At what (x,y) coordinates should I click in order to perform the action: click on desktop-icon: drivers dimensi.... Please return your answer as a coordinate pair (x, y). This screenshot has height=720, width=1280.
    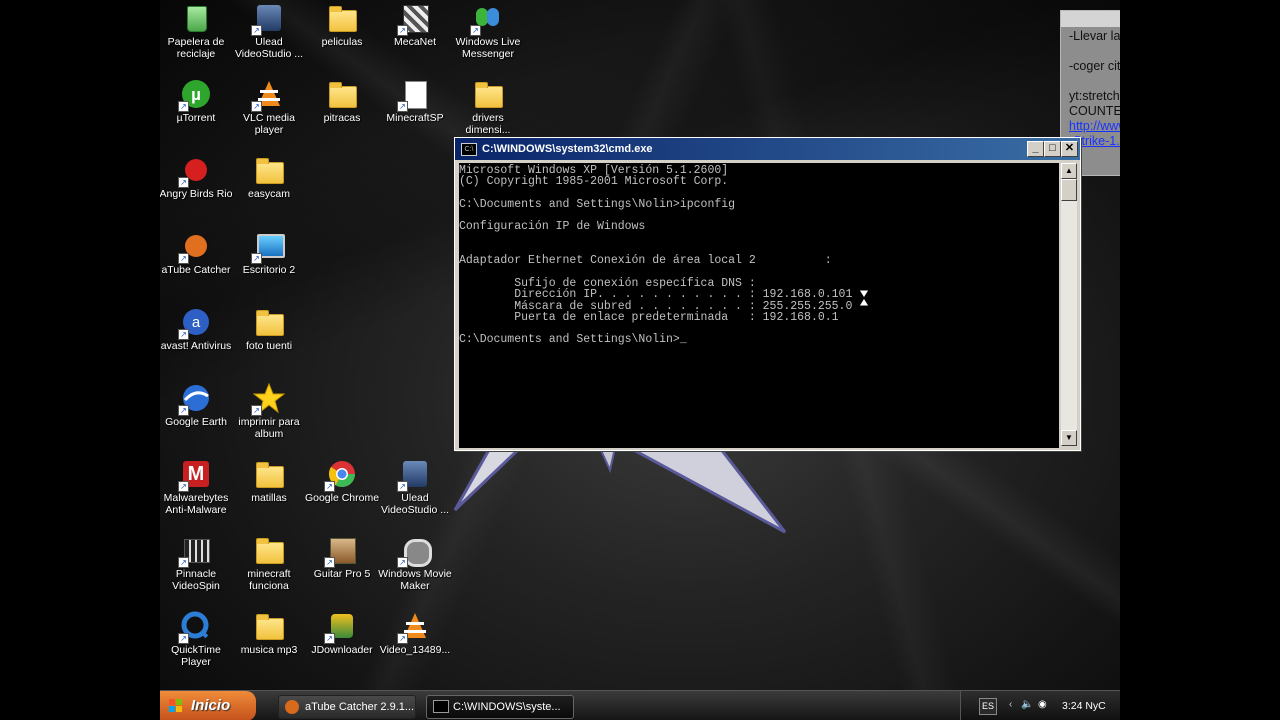
    Looking at the image, I should click on (488, 107).